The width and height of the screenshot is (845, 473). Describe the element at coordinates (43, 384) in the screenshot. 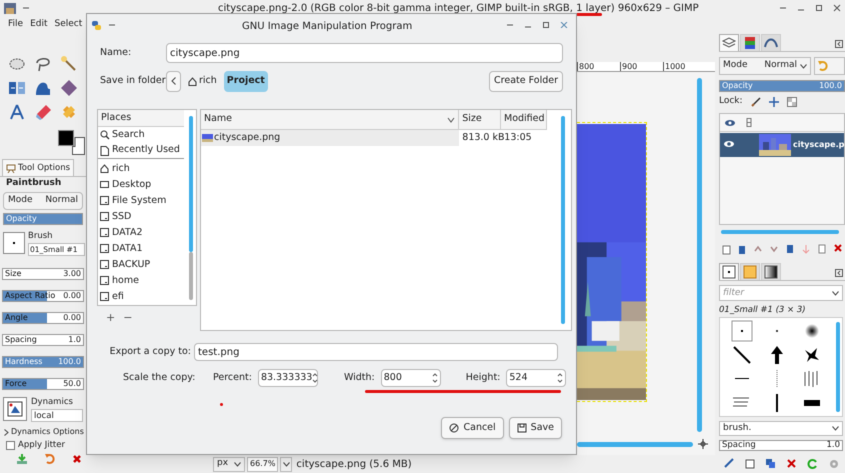

I see `slider: Force 50.0` at that location.